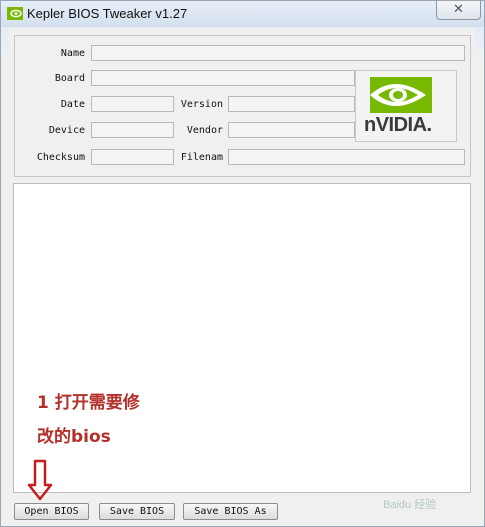 The width and height of the screenshot is (485, 527). I want to click on title-bar: Kepler BIOS Tweaker v1.27 ✕, so click(242, 14).